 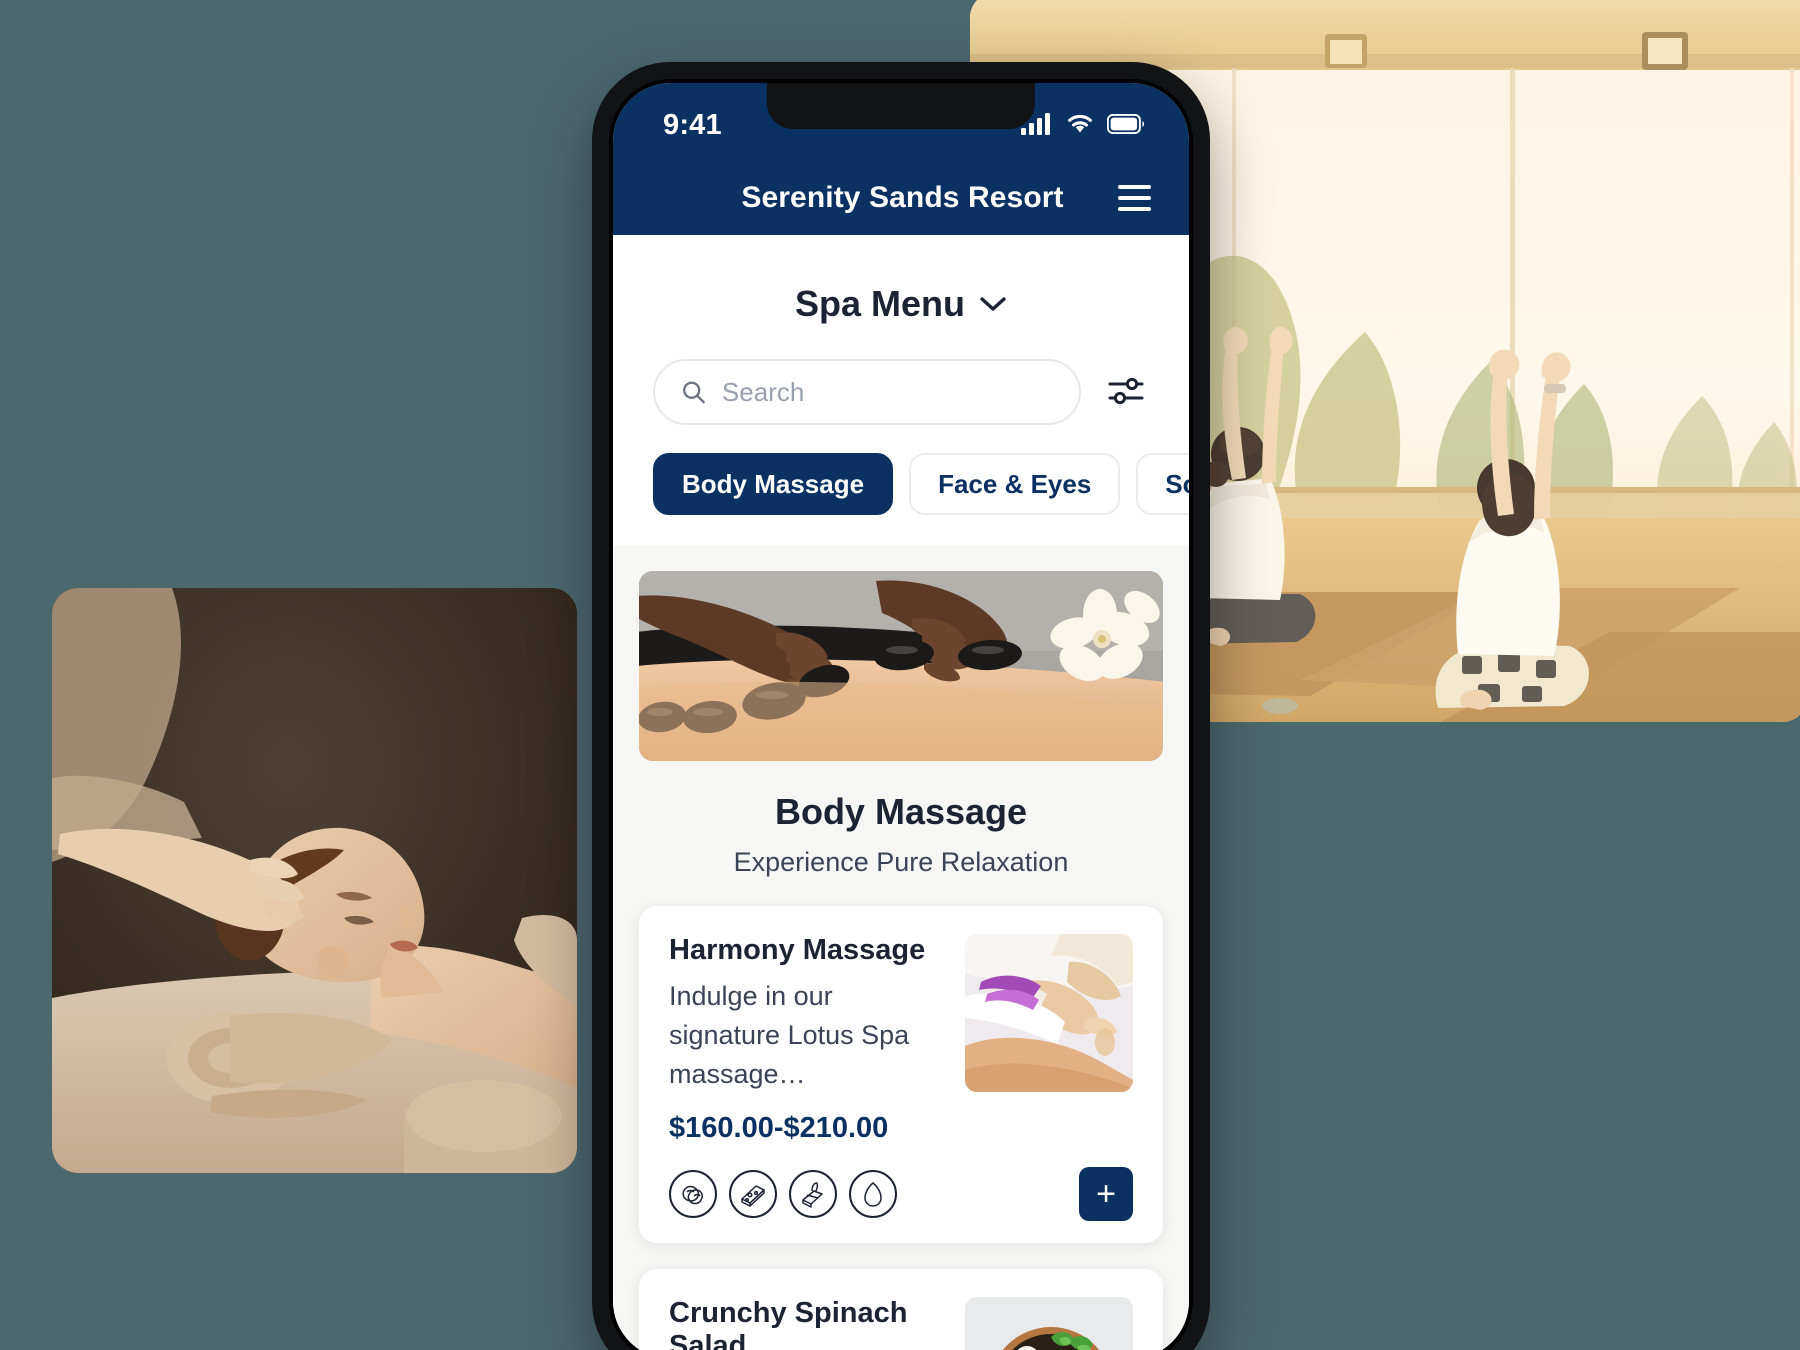 I want to click on peanut-icon, so click(x=693, y=1194).